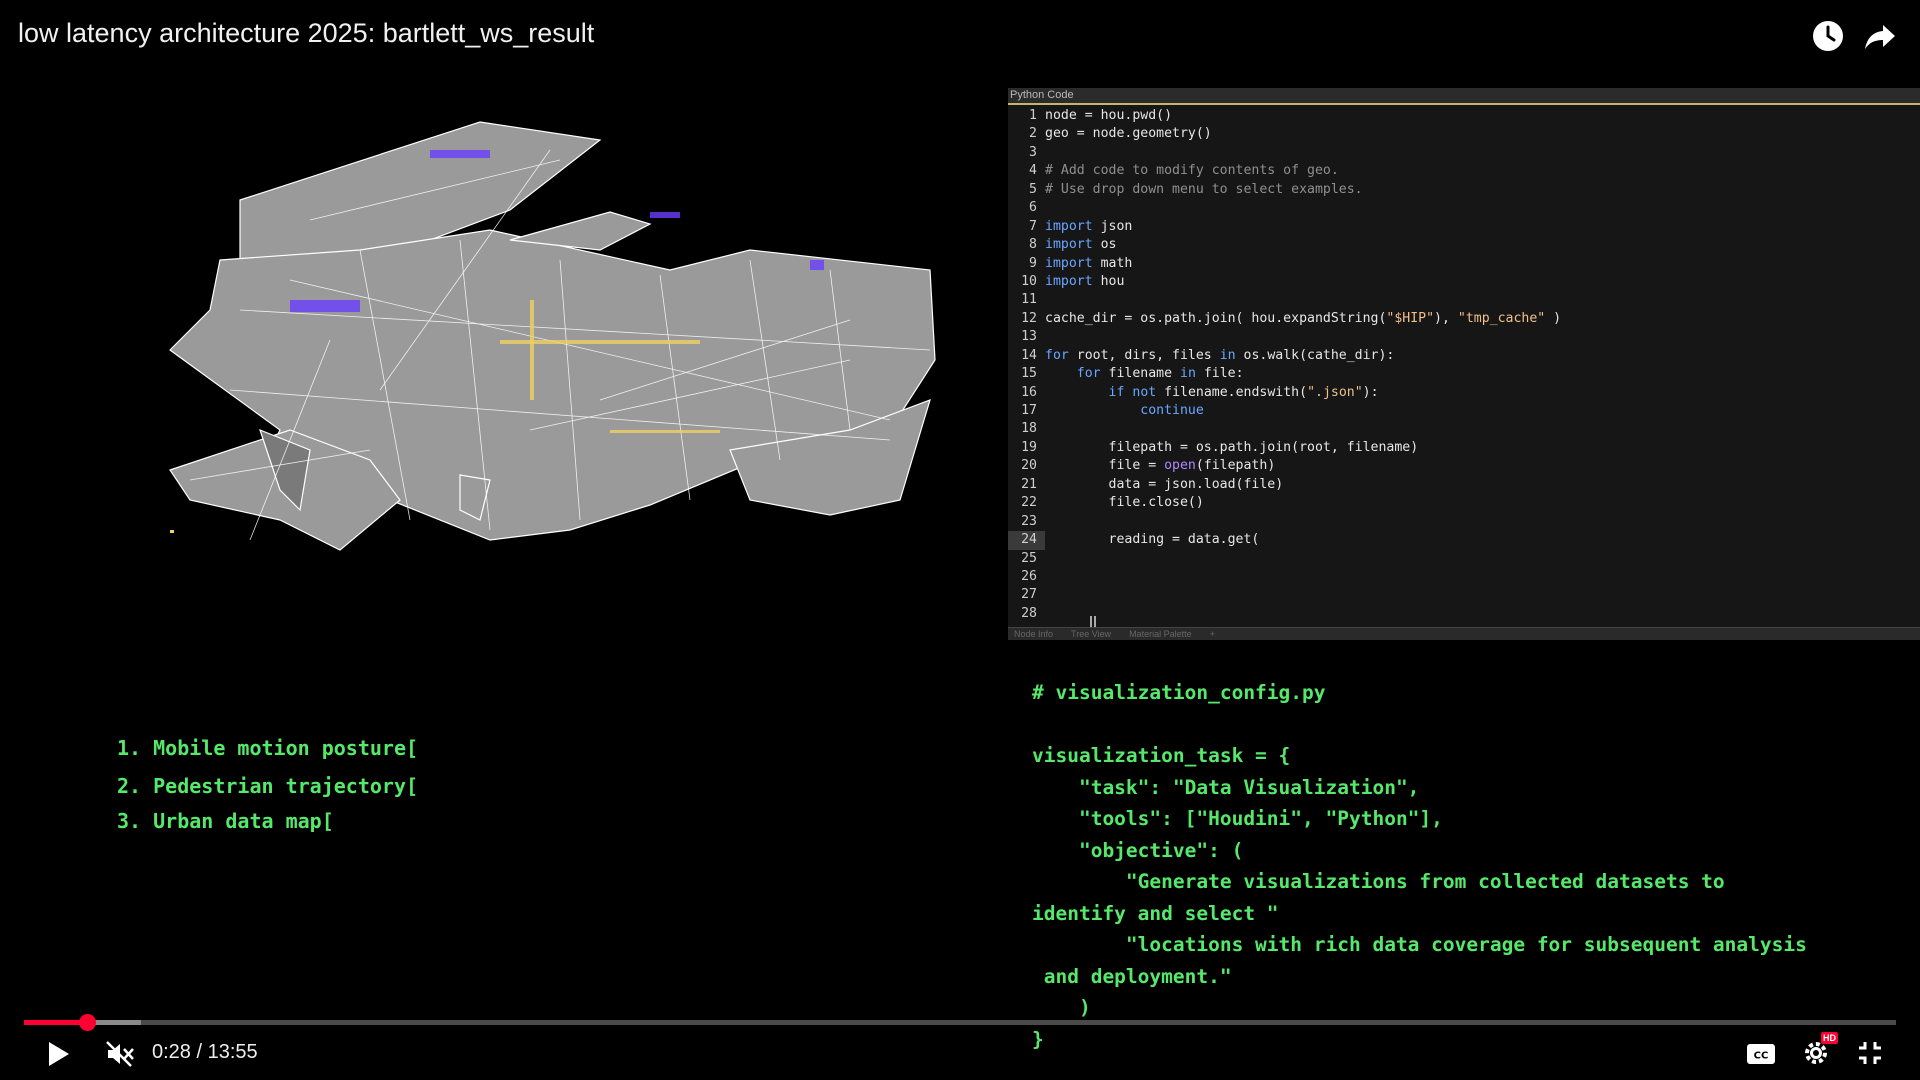 This screenshot has height=1080, width=1920. Describe the element at coordinates (1464, 227) in the screenshot. I see `code-line: 7 import json` at that location.